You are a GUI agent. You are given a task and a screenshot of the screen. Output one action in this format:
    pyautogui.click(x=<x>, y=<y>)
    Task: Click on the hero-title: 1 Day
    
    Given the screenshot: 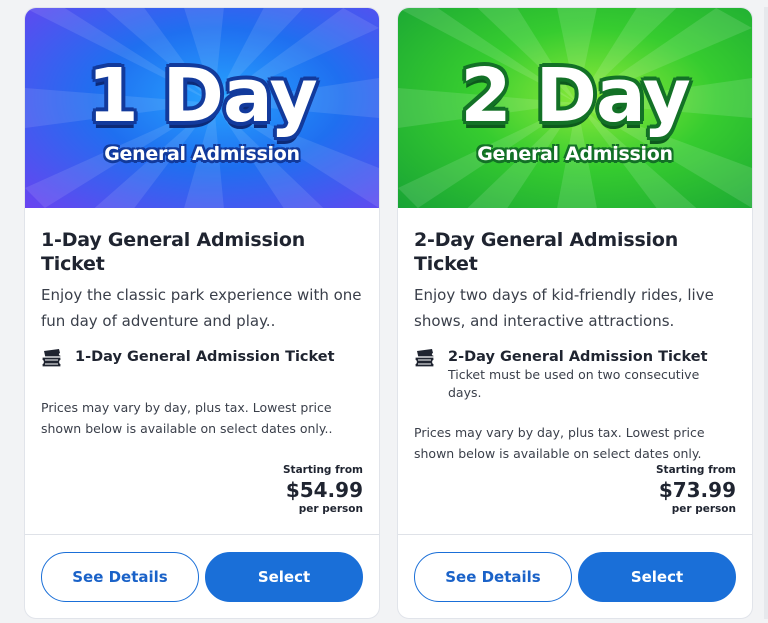 What is the action you would take?
    pyautogui.click(x=202, y=96)
    